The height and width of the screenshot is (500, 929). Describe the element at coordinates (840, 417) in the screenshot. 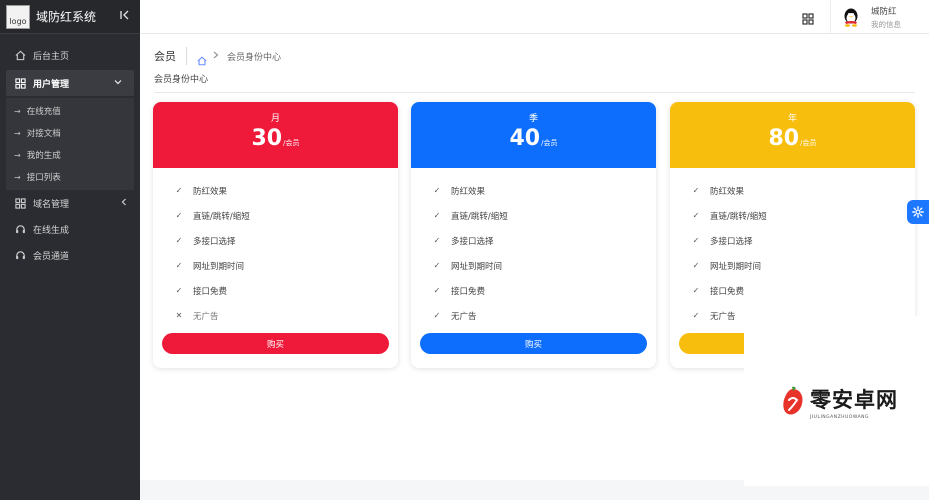

I see `watermark-subtitle: JIULINGANZHUOWANG` at that location.